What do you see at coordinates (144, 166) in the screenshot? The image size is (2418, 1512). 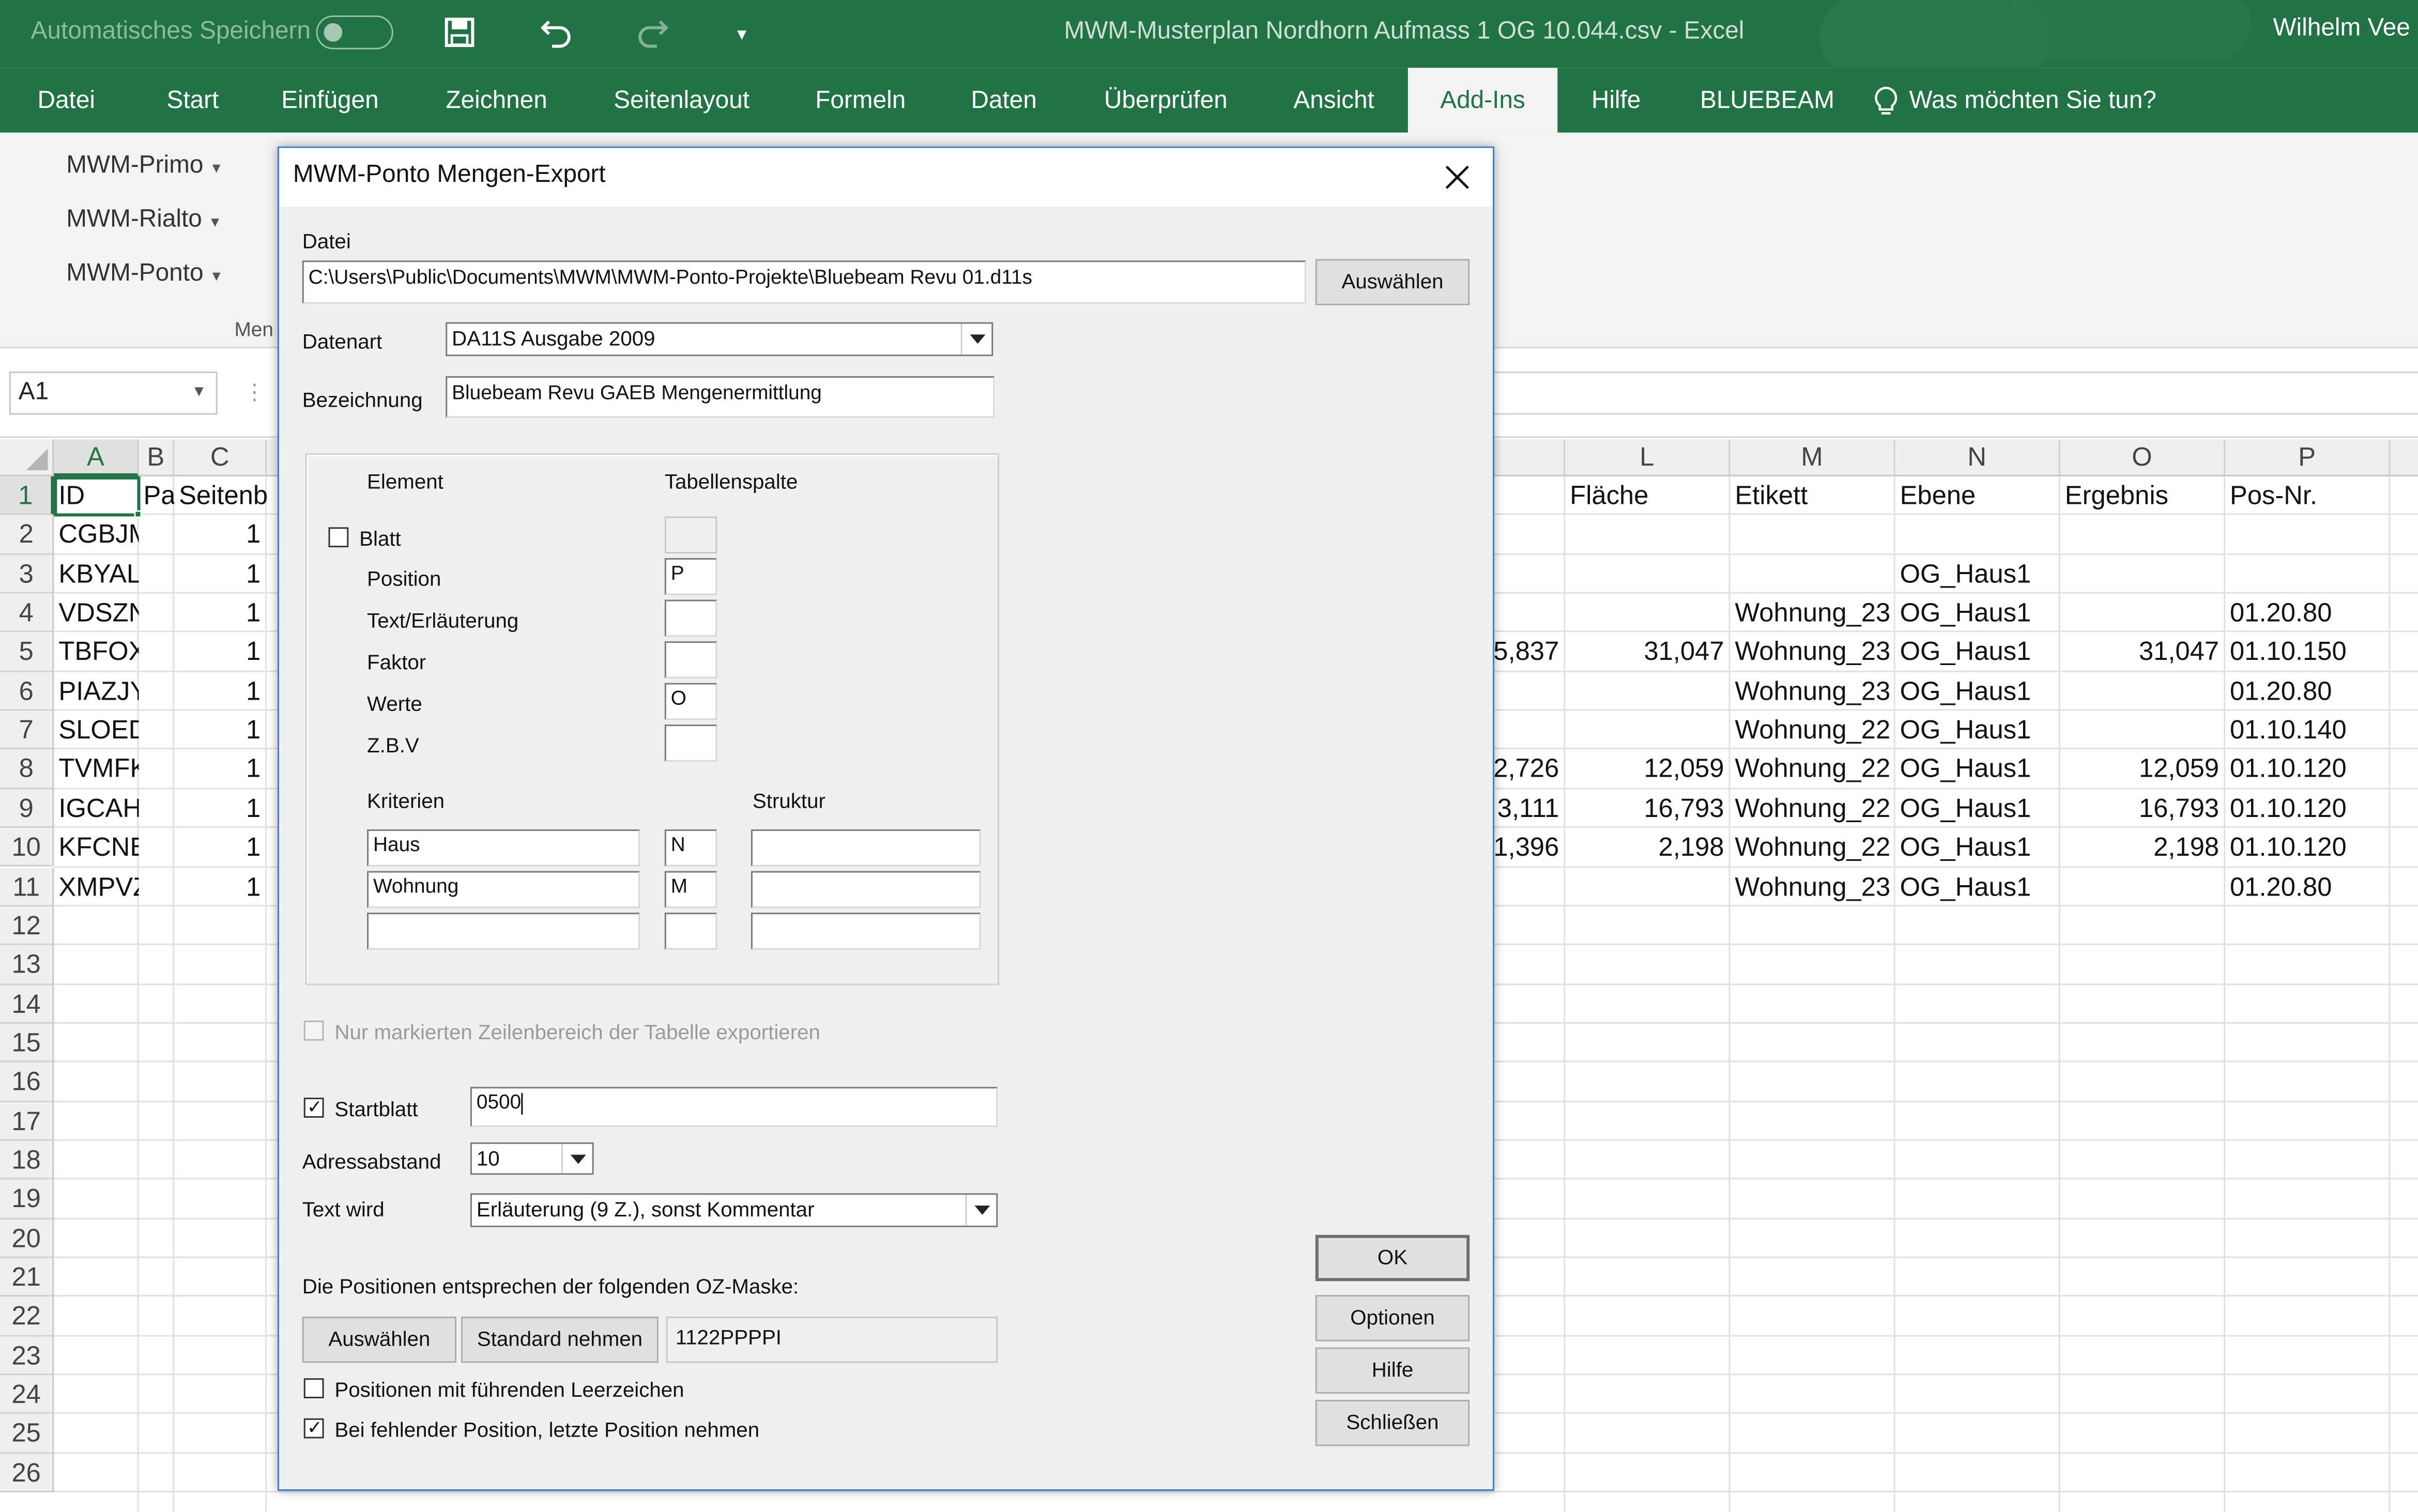 I see `mwm-primo-button: MWM-Primo ▼` at bounding box center [144, 166].